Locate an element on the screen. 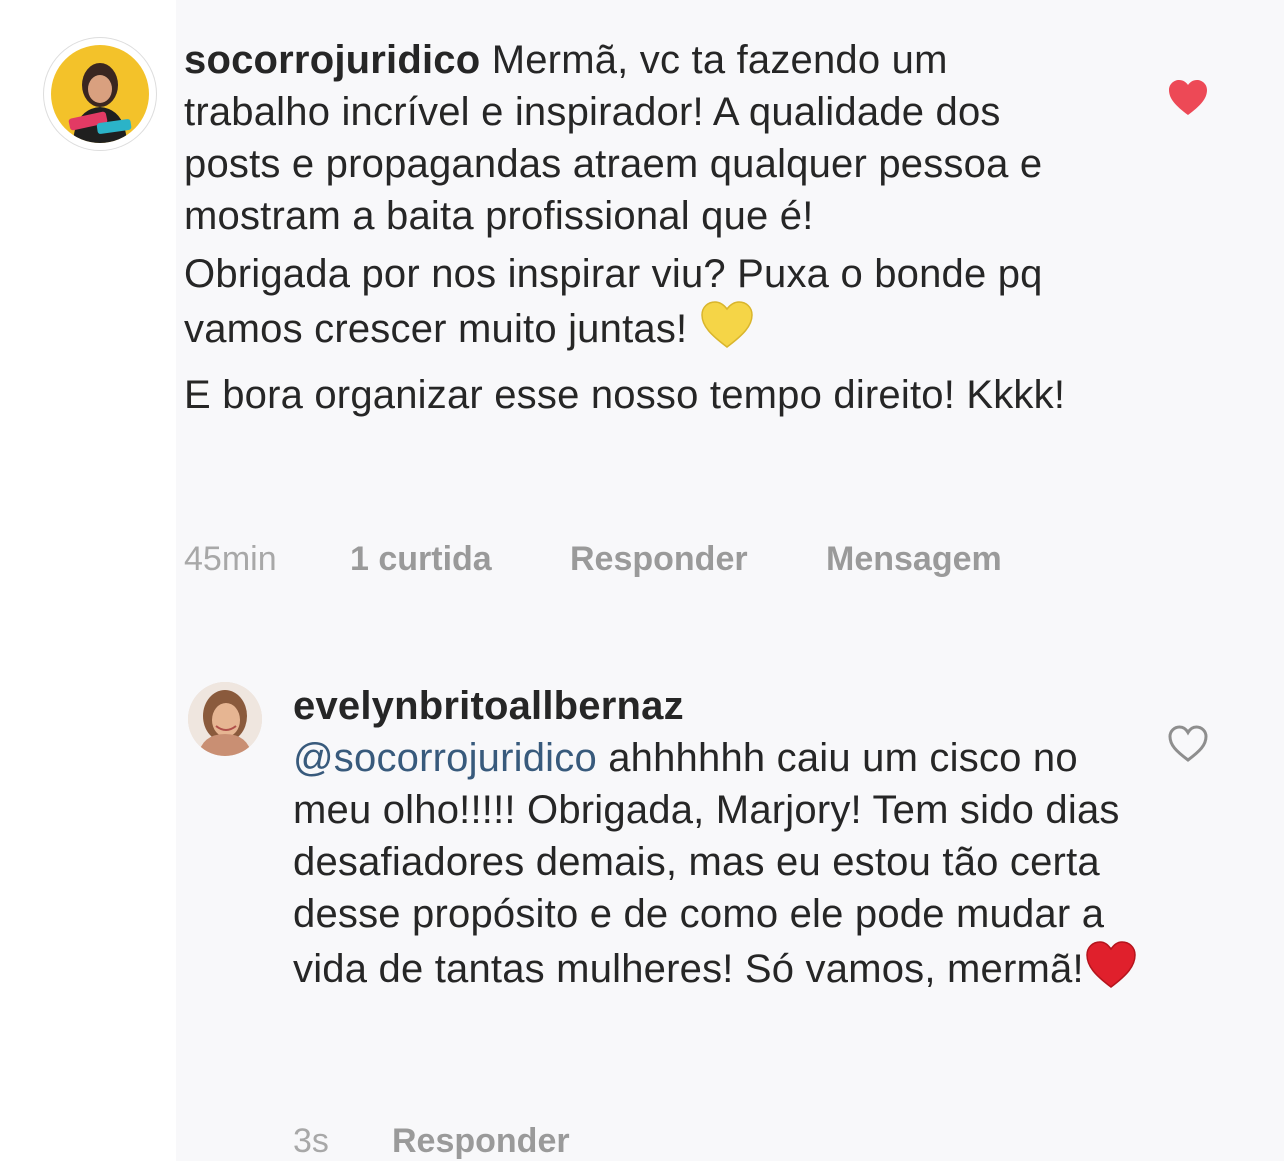 This screenshot has width=1284, height=1161. comment-2-username: evelynbritoallbernaz is located at coordinates (488, 706).